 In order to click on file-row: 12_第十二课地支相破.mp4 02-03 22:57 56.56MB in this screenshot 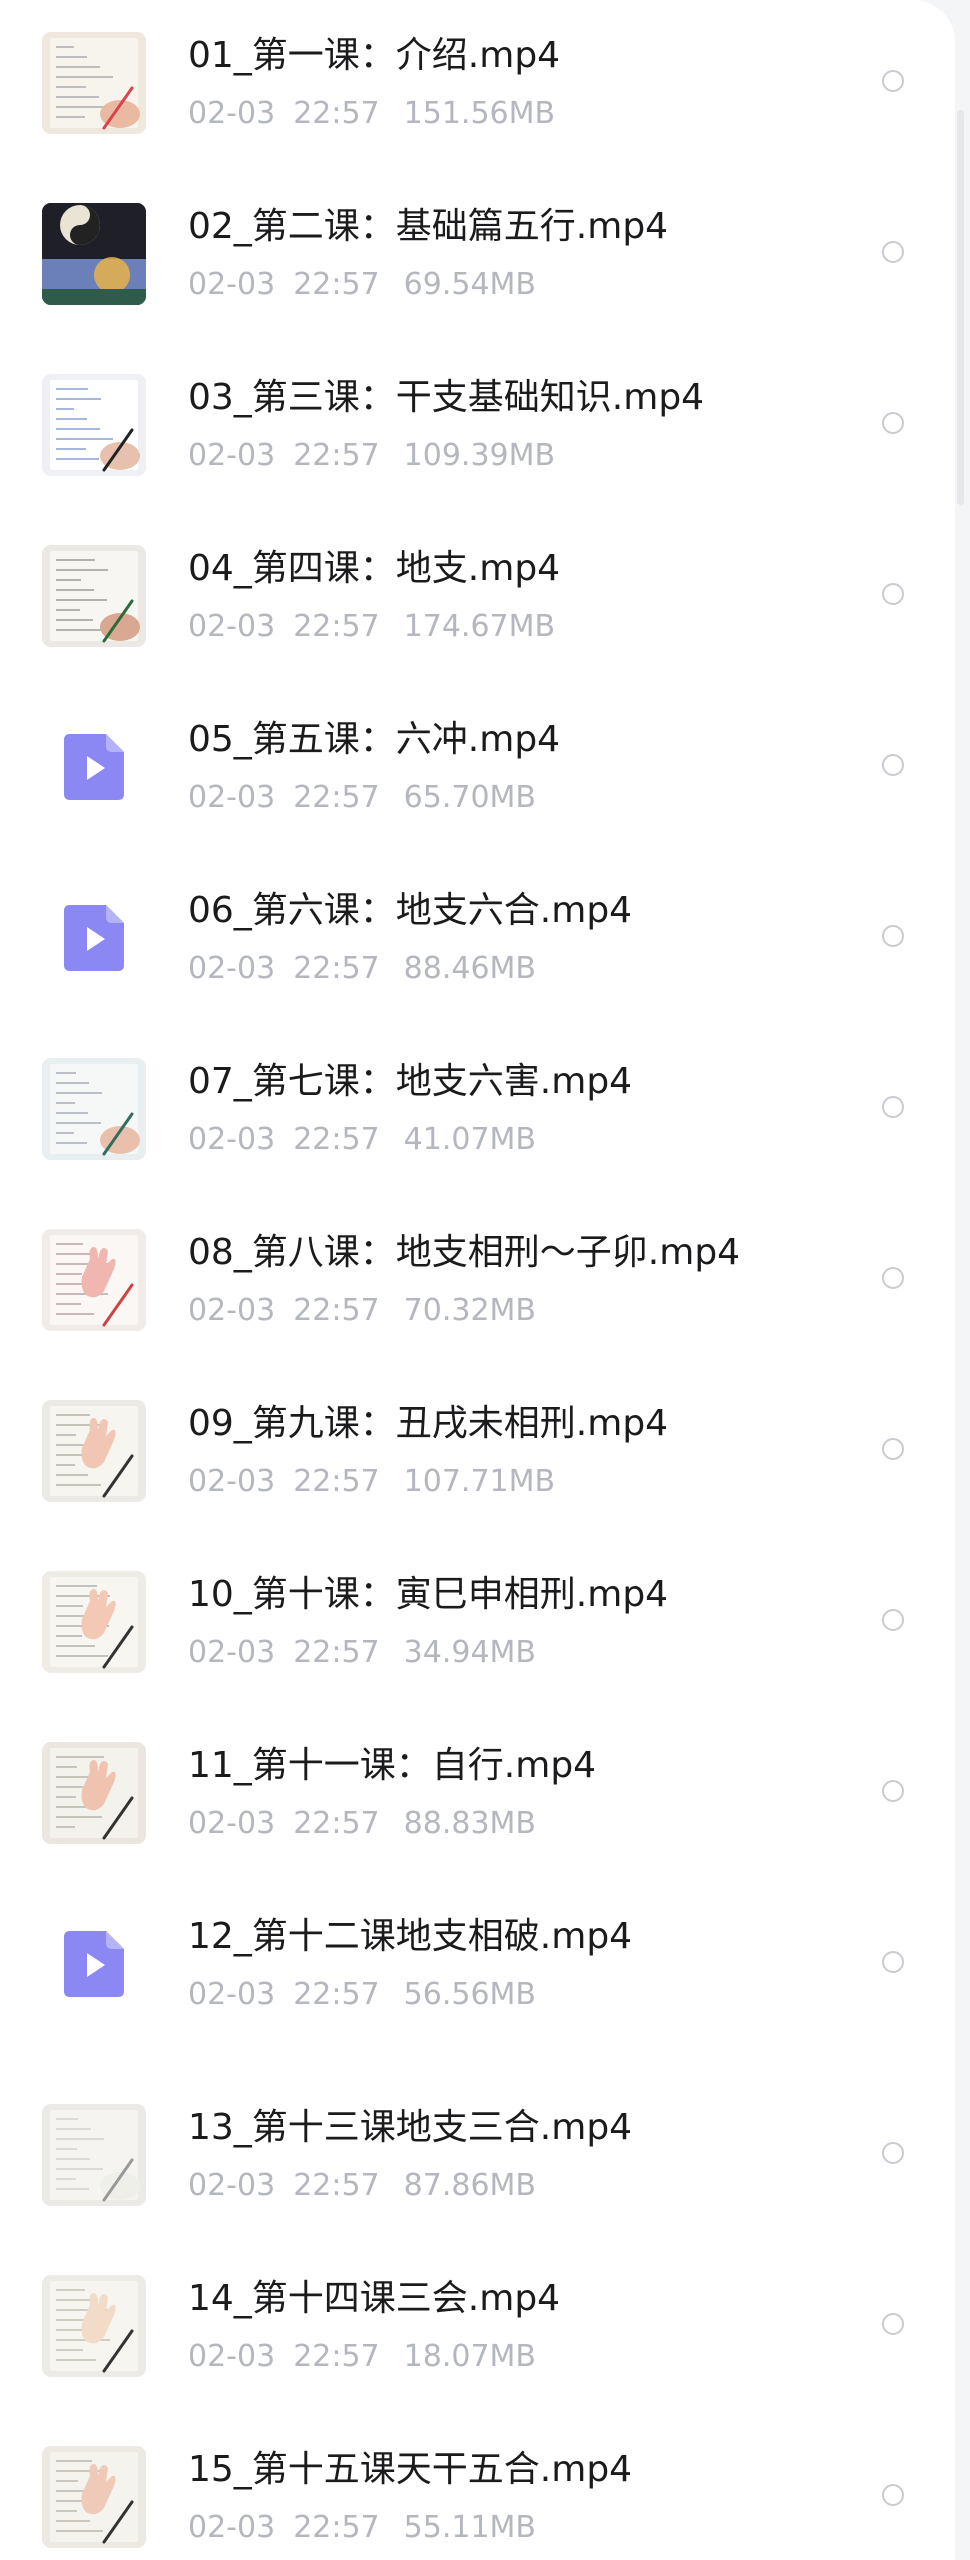, I will do `click(477, 1961)`.